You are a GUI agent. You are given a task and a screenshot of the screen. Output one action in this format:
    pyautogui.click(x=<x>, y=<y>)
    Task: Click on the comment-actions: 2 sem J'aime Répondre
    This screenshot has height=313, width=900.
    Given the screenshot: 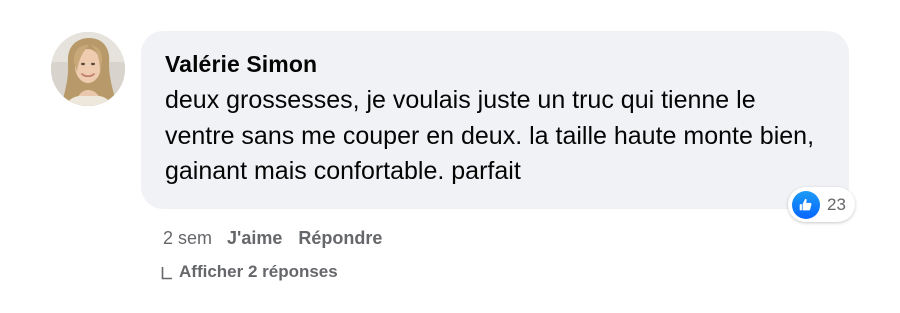 What is the action you would take?
    pyautogui.click(x=280, y=238)
    